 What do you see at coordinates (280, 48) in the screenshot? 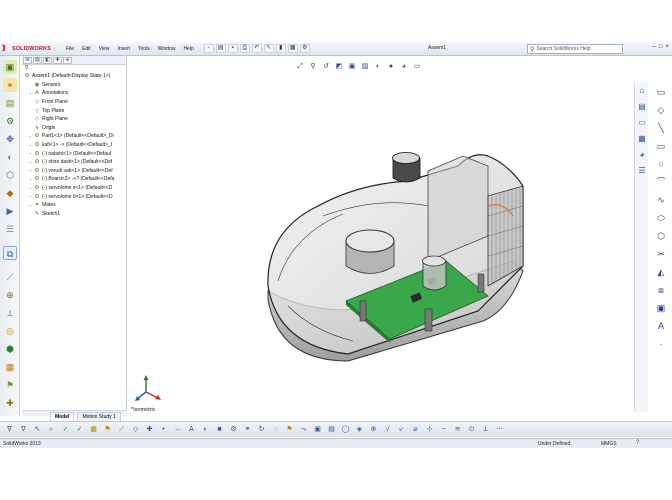
I see `rebuild-icon: ▮` at bounding box center [280, 48].